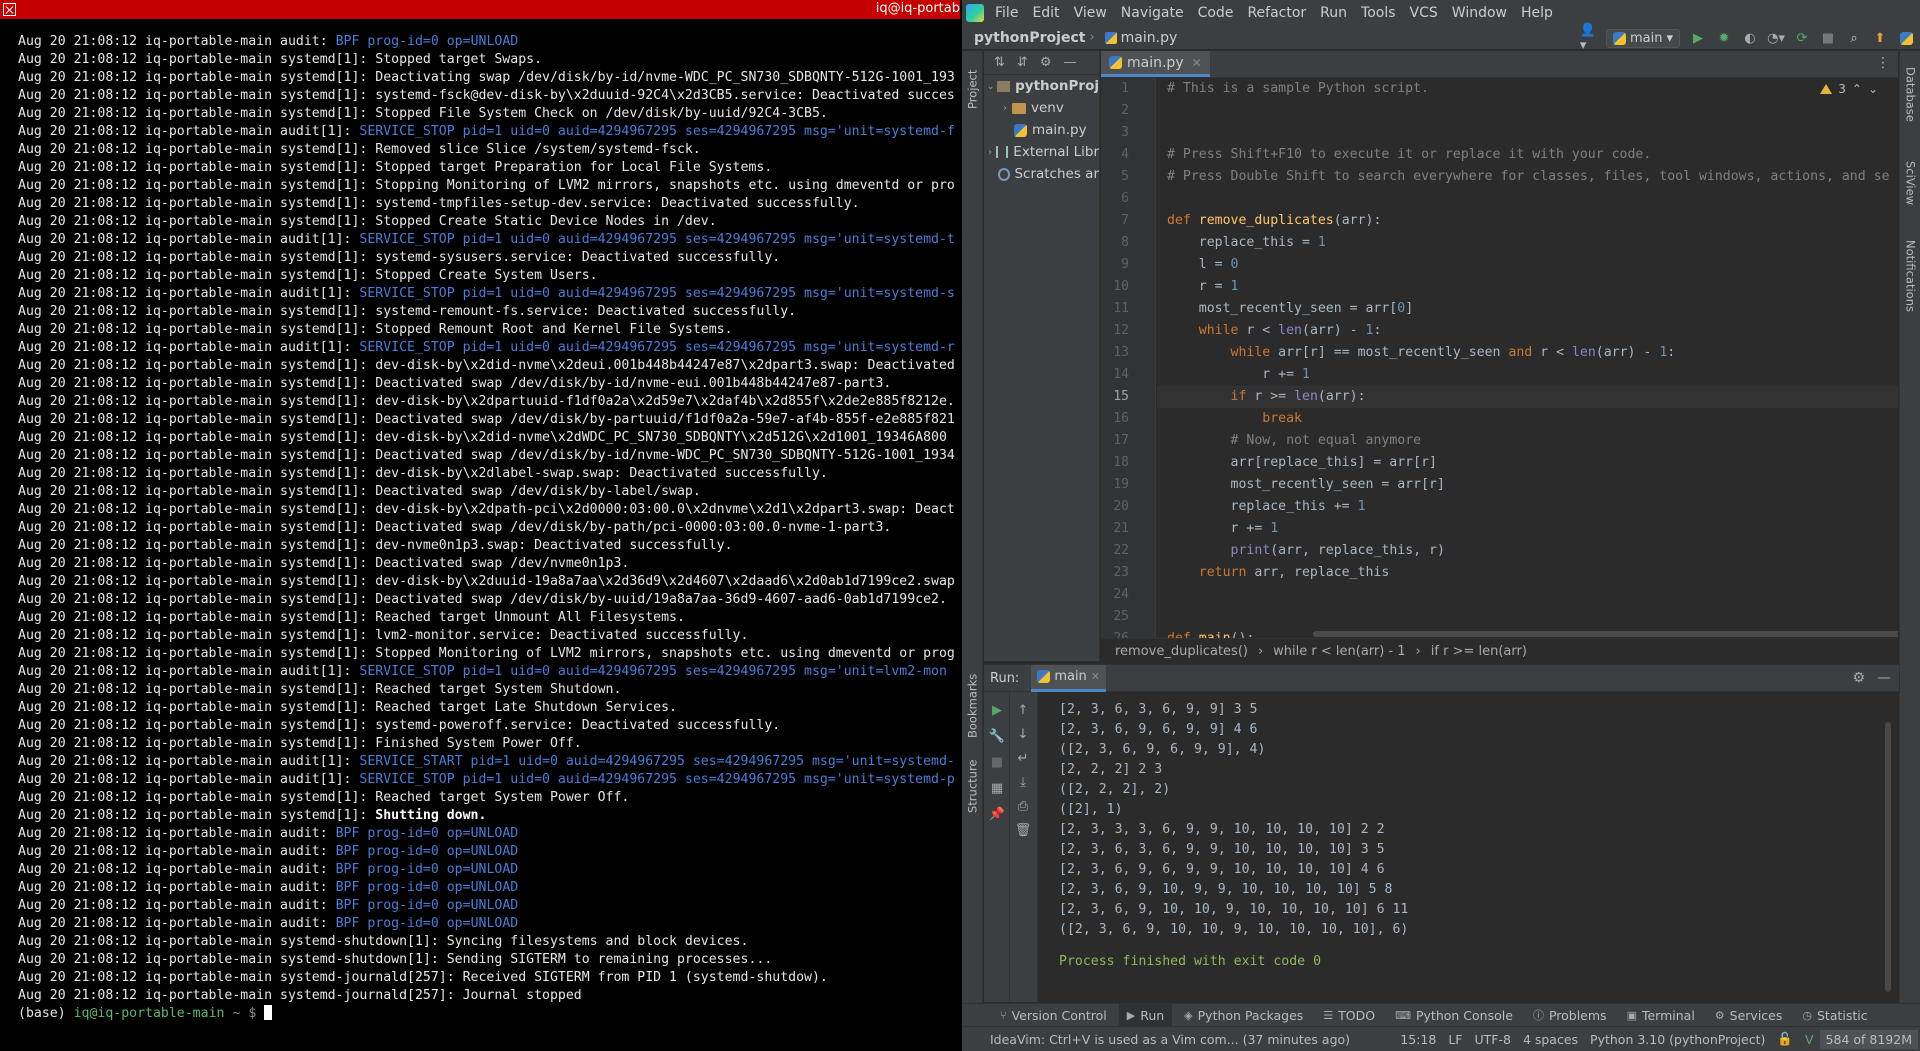 The width and height of the screenshot is (1920, 1051). Describe the element at coordinates (997, 710) in the screenshot. I see `rerun-icon: ▶` at that location.